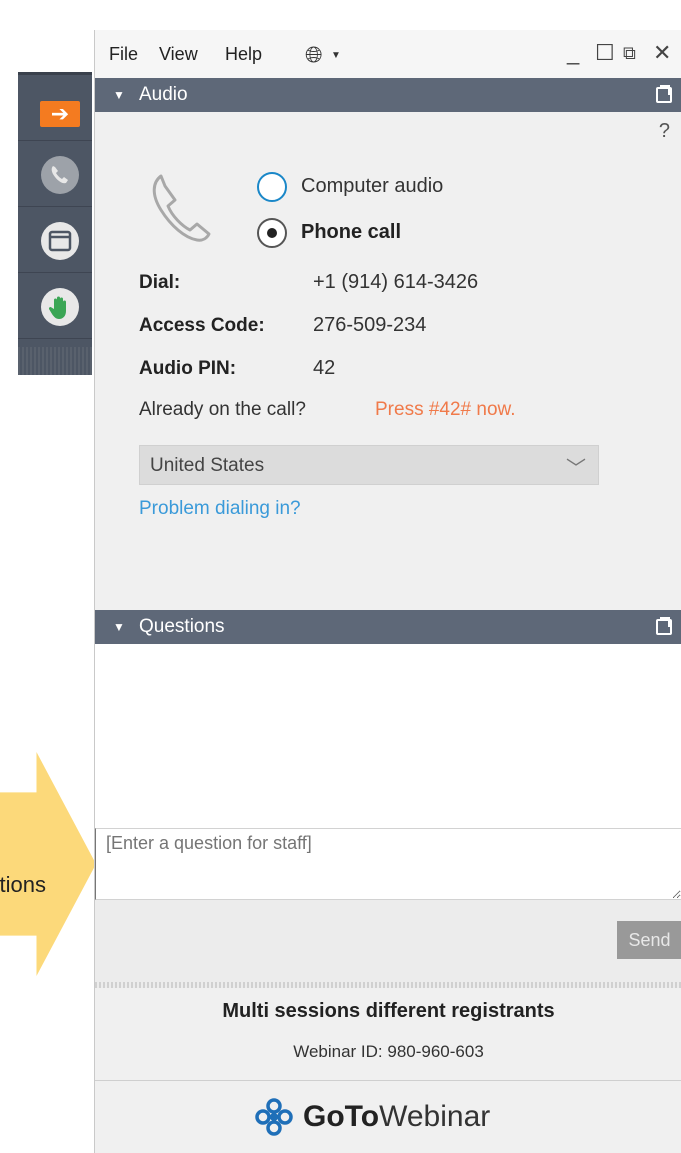 The image size is (681, 1153). Describe the element at coordinates (573, 53) in the screenshot. I see `minimize-icon: _` at that location.